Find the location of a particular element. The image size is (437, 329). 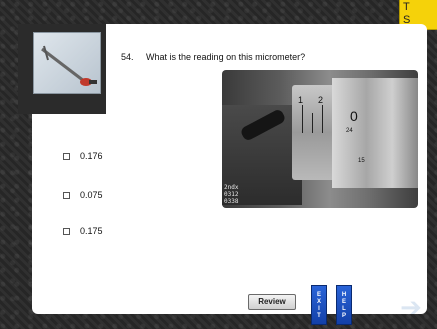

answer-option-3: 0.175 is located at coordinates (83, 231).